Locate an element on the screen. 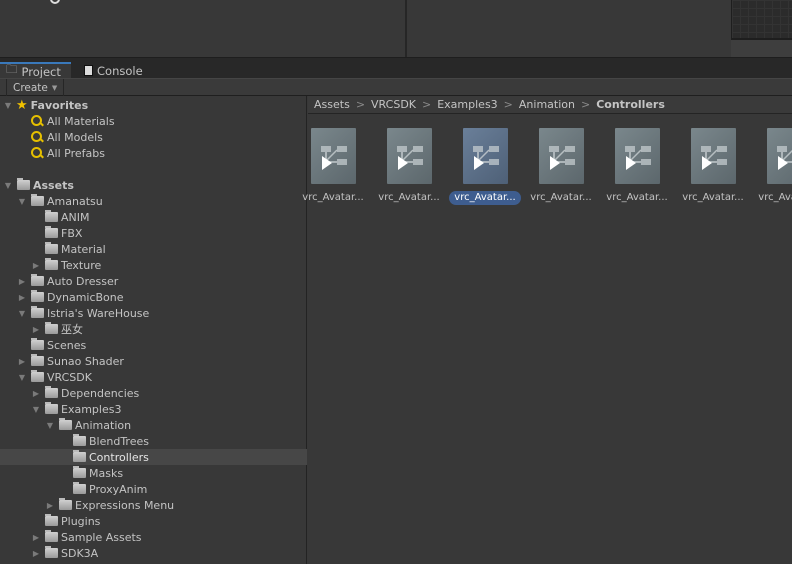 This screenshot has width=792, height=564. breadcrumb-item: Examples3 is located at coordinates (467, 104).